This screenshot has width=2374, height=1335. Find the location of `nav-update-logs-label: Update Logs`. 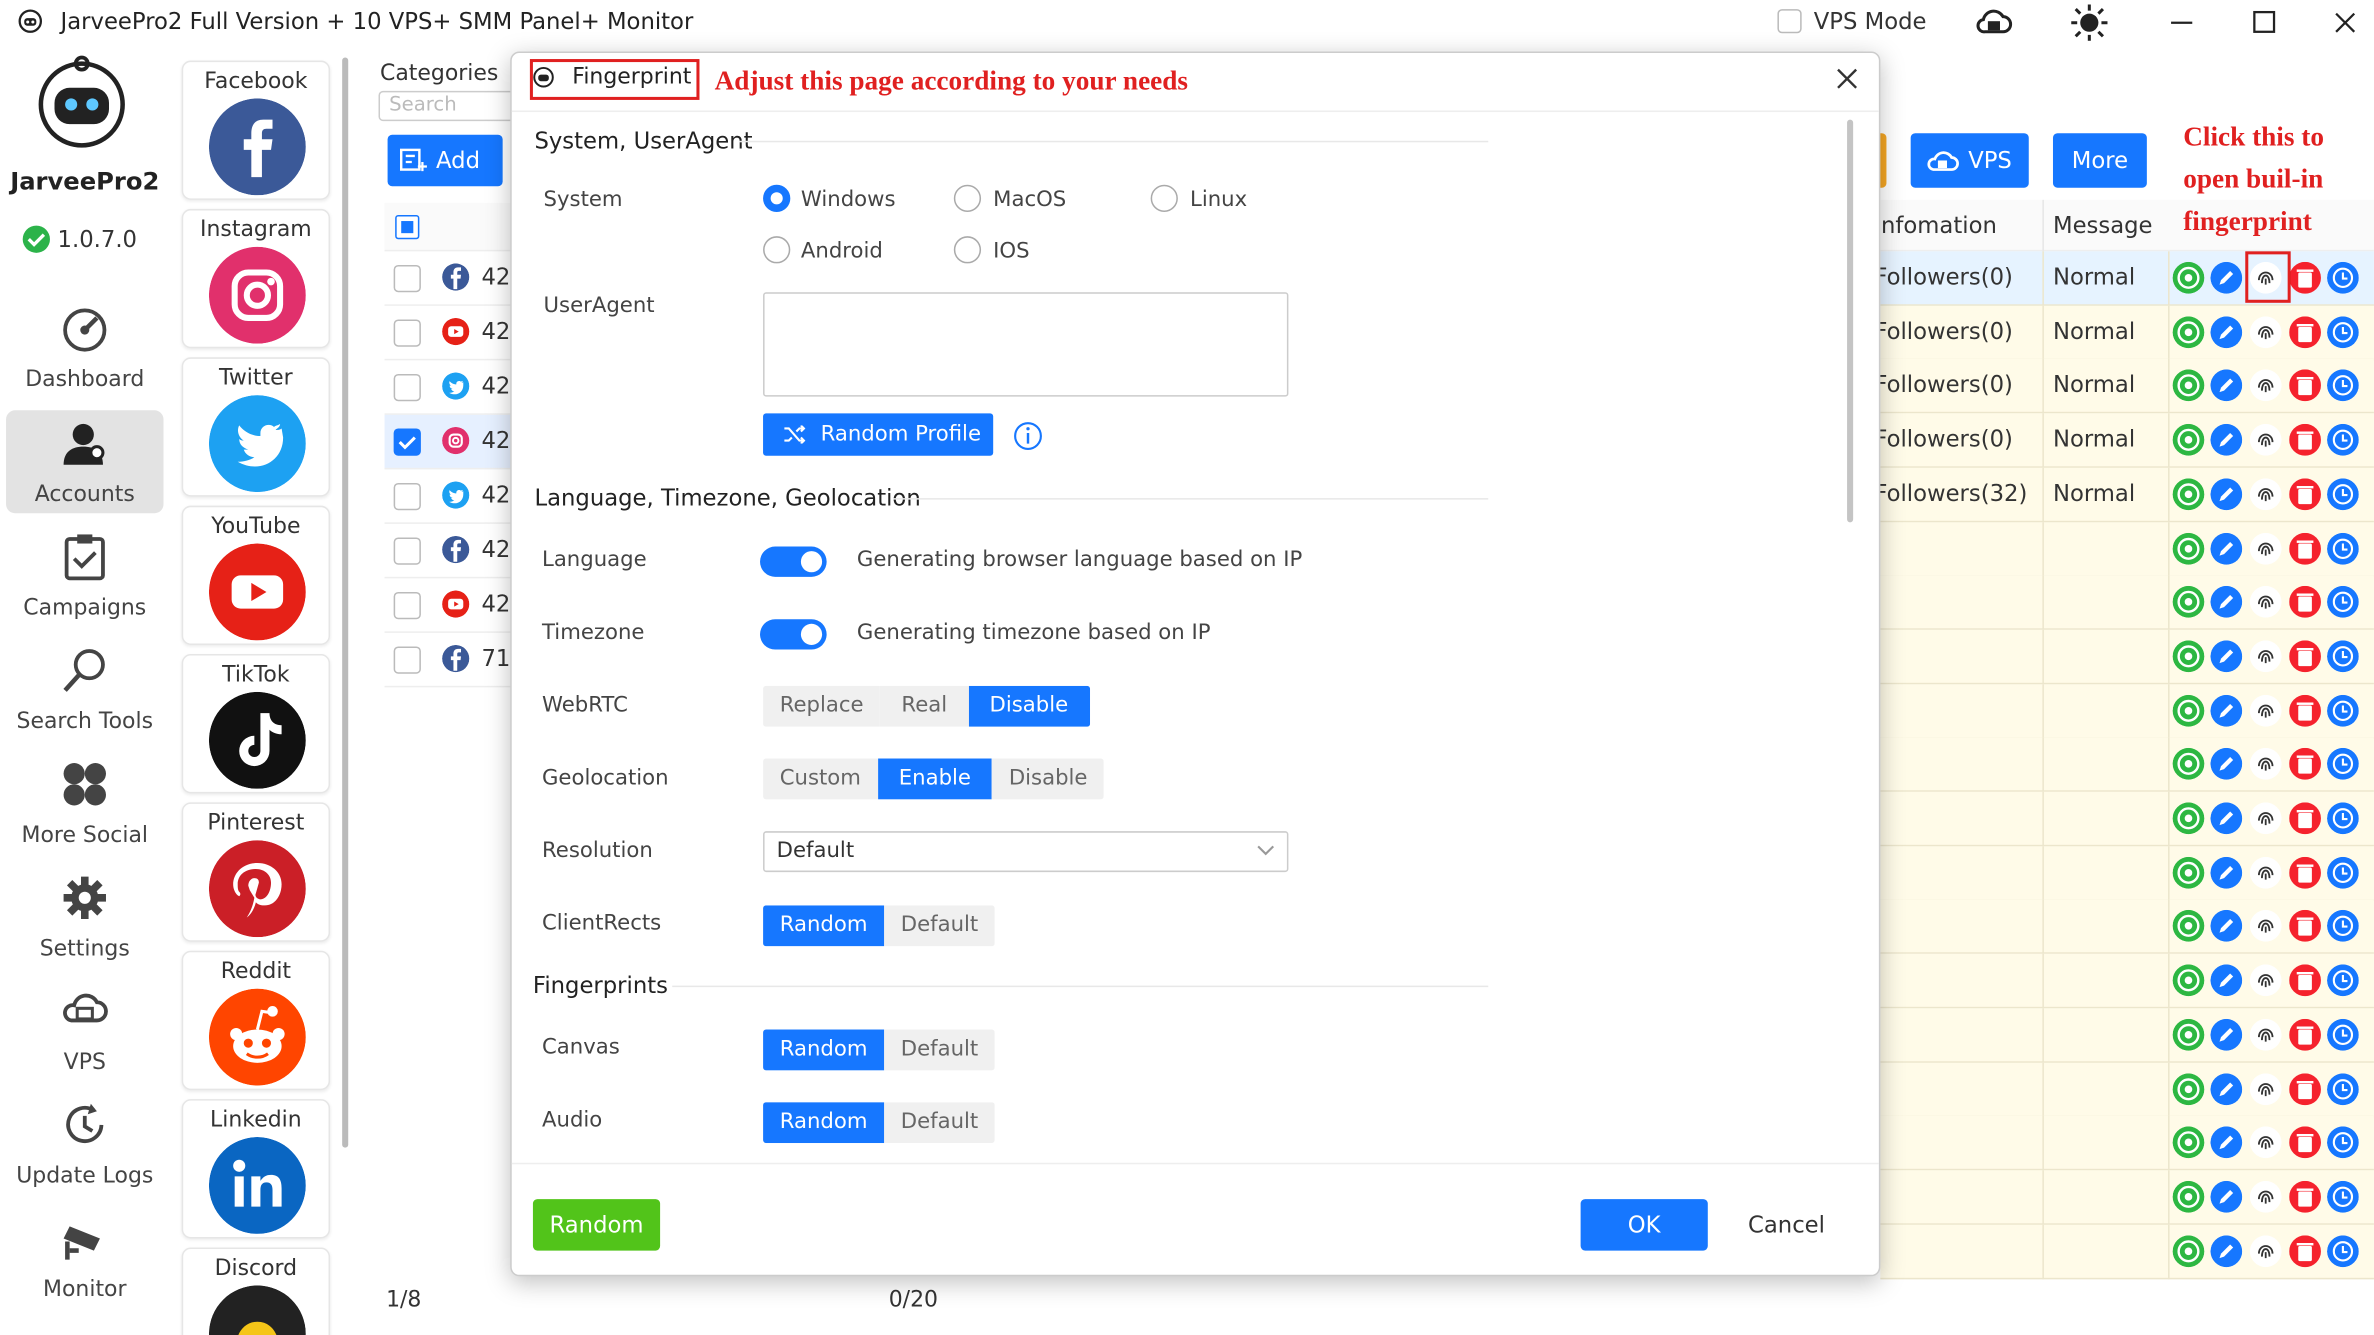

nav-update-logs-label: Update Logs is located at coordinates (85, 1176).